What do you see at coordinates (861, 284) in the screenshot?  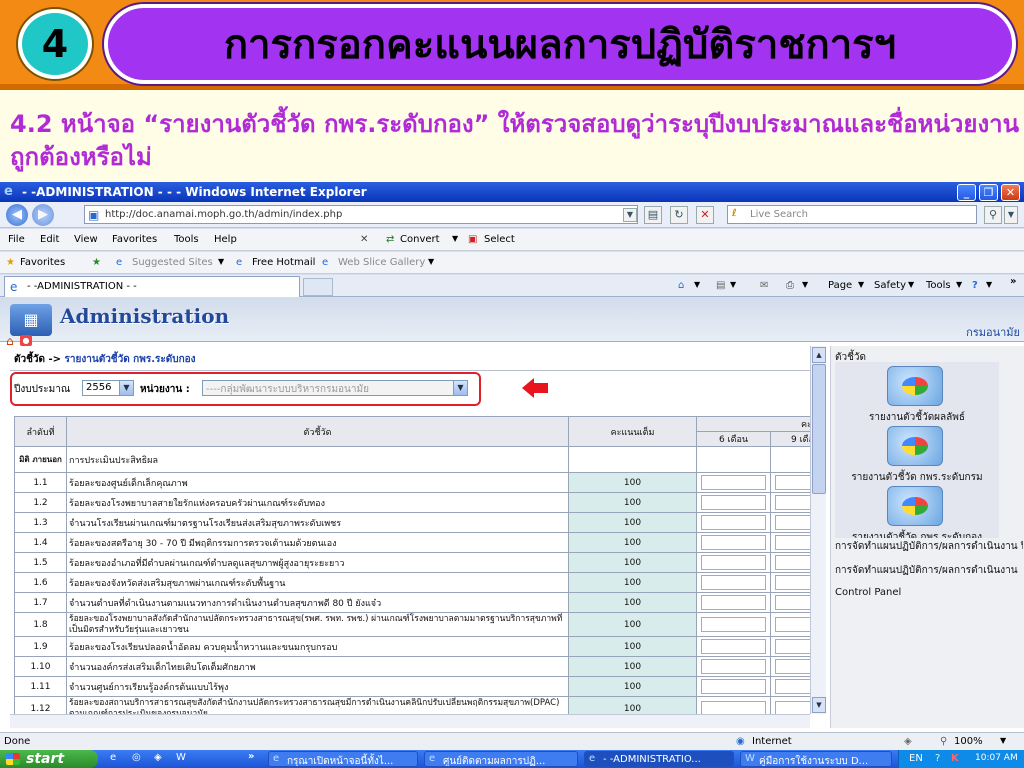 I see `page-dropdown-icon: ▼` at bounding box center [861, 284].